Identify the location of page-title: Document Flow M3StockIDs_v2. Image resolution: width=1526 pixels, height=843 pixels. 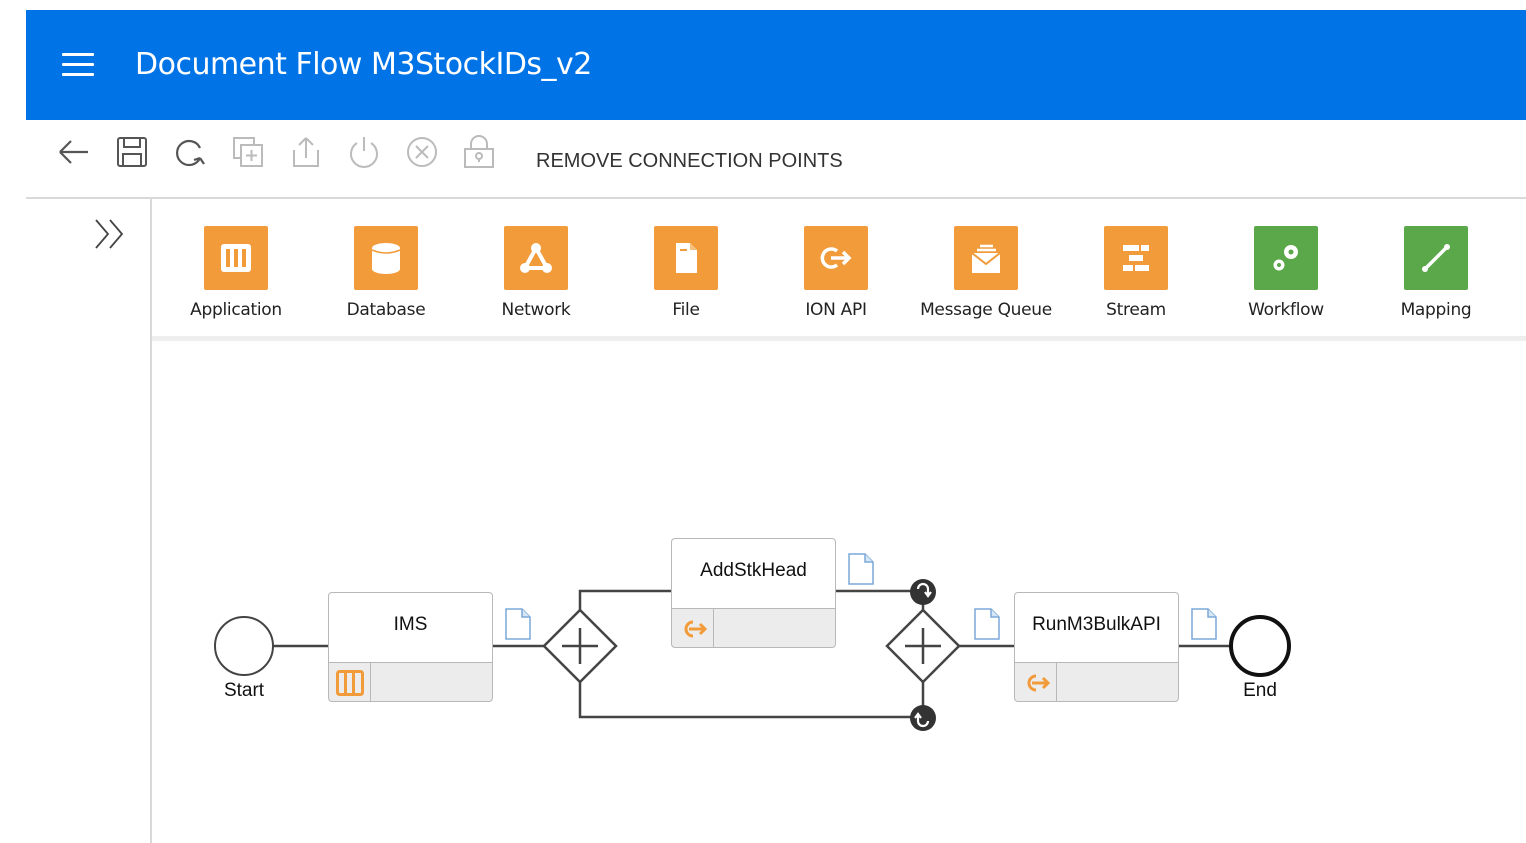
(363, 64).